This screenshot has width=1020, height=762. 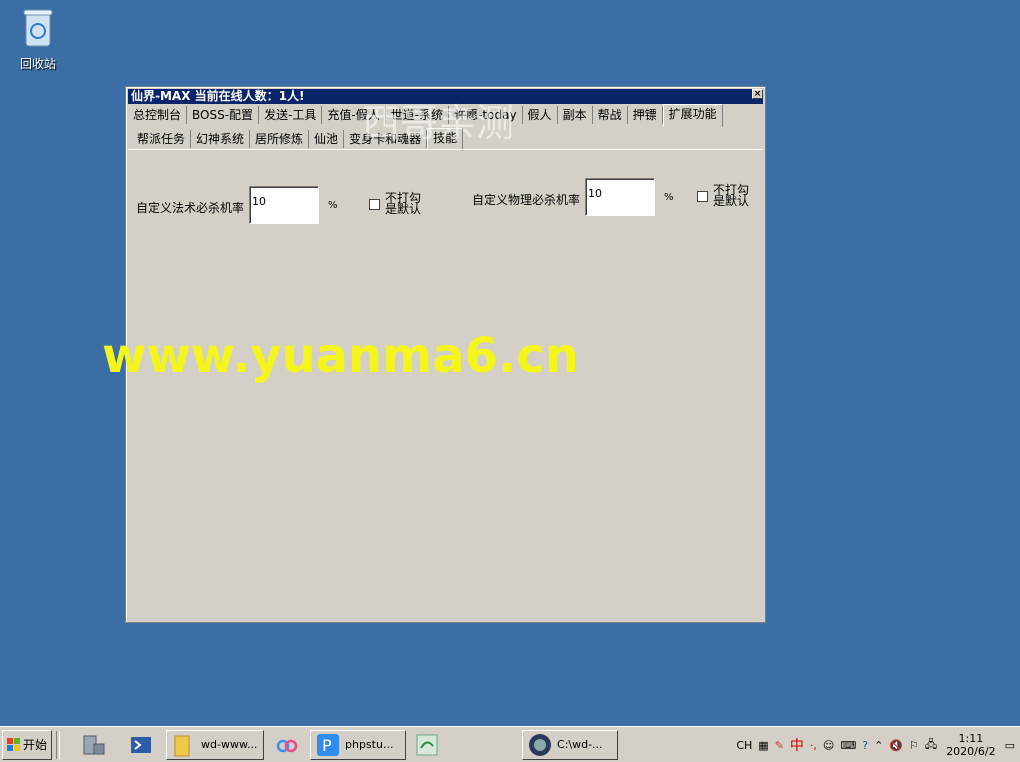 What do you see at coordinates (779, 745) in the screenshot?
I see `ime-tools-icon: ✎` at bounding box center [779, 745].